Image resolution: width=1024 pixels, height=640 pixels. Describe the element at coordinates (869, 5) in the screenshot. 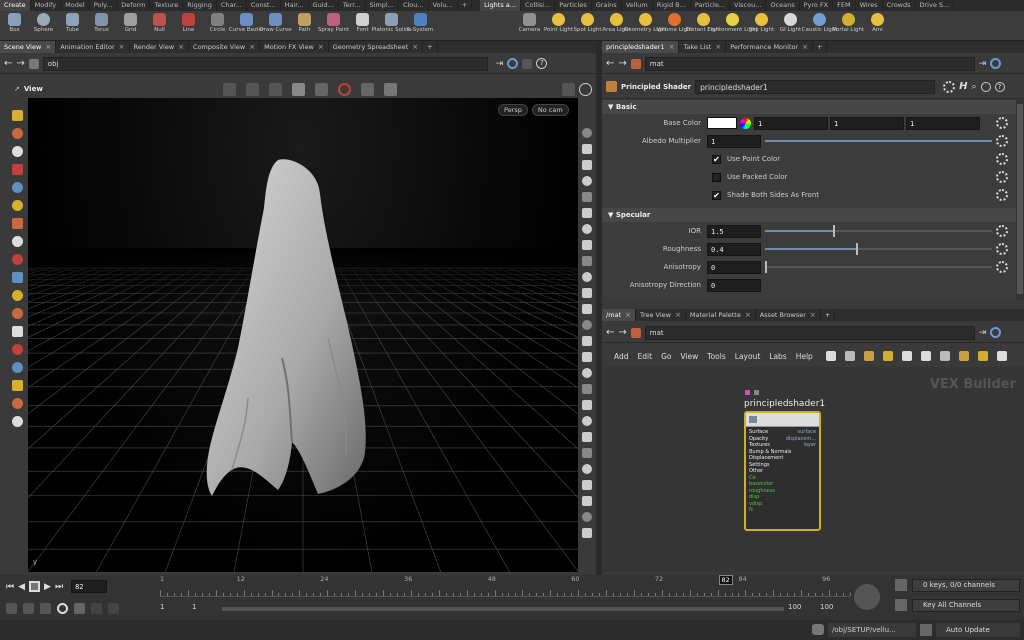

I see `shelf-tab: Wires` at that location.